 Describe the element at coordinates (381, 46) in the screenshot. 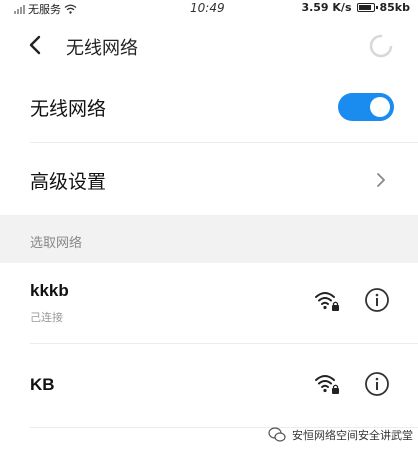

I see `refresh-icon` at that location.